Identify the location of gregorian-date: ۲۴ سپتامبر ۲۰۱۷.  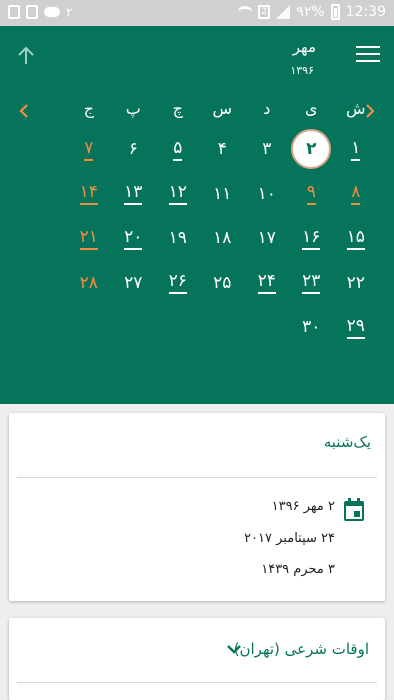
(289, 538).